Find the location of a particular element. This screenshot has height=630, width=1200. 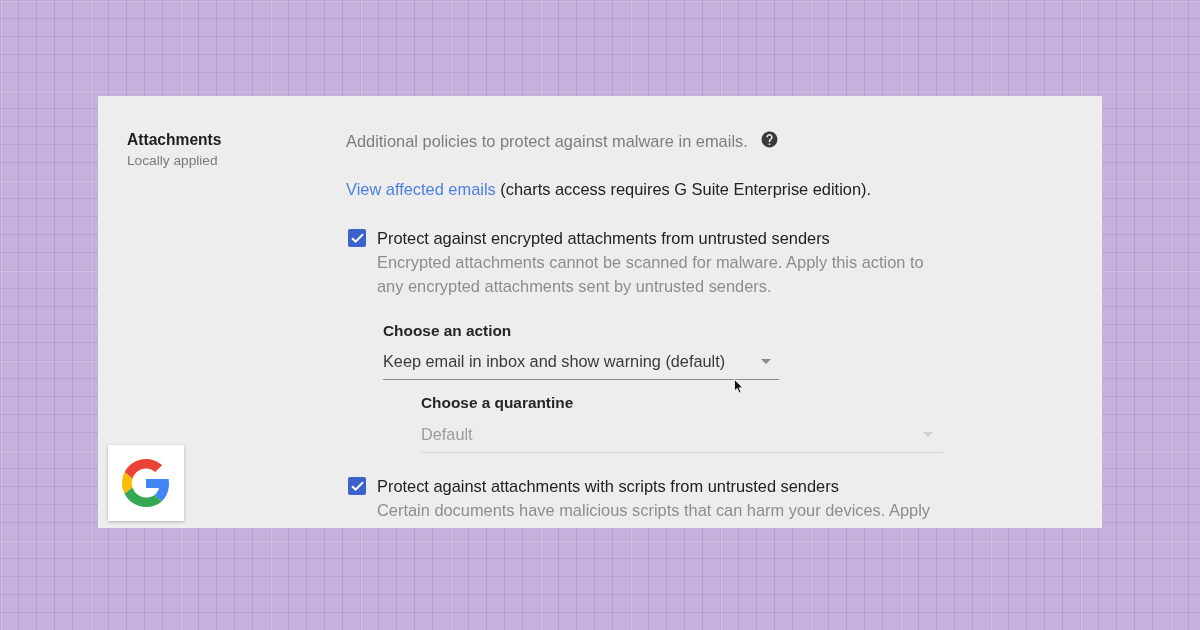

policy-description: Certain documents have malicious scripts that can harm your devices. Apply is located at coordinates (654, 510).